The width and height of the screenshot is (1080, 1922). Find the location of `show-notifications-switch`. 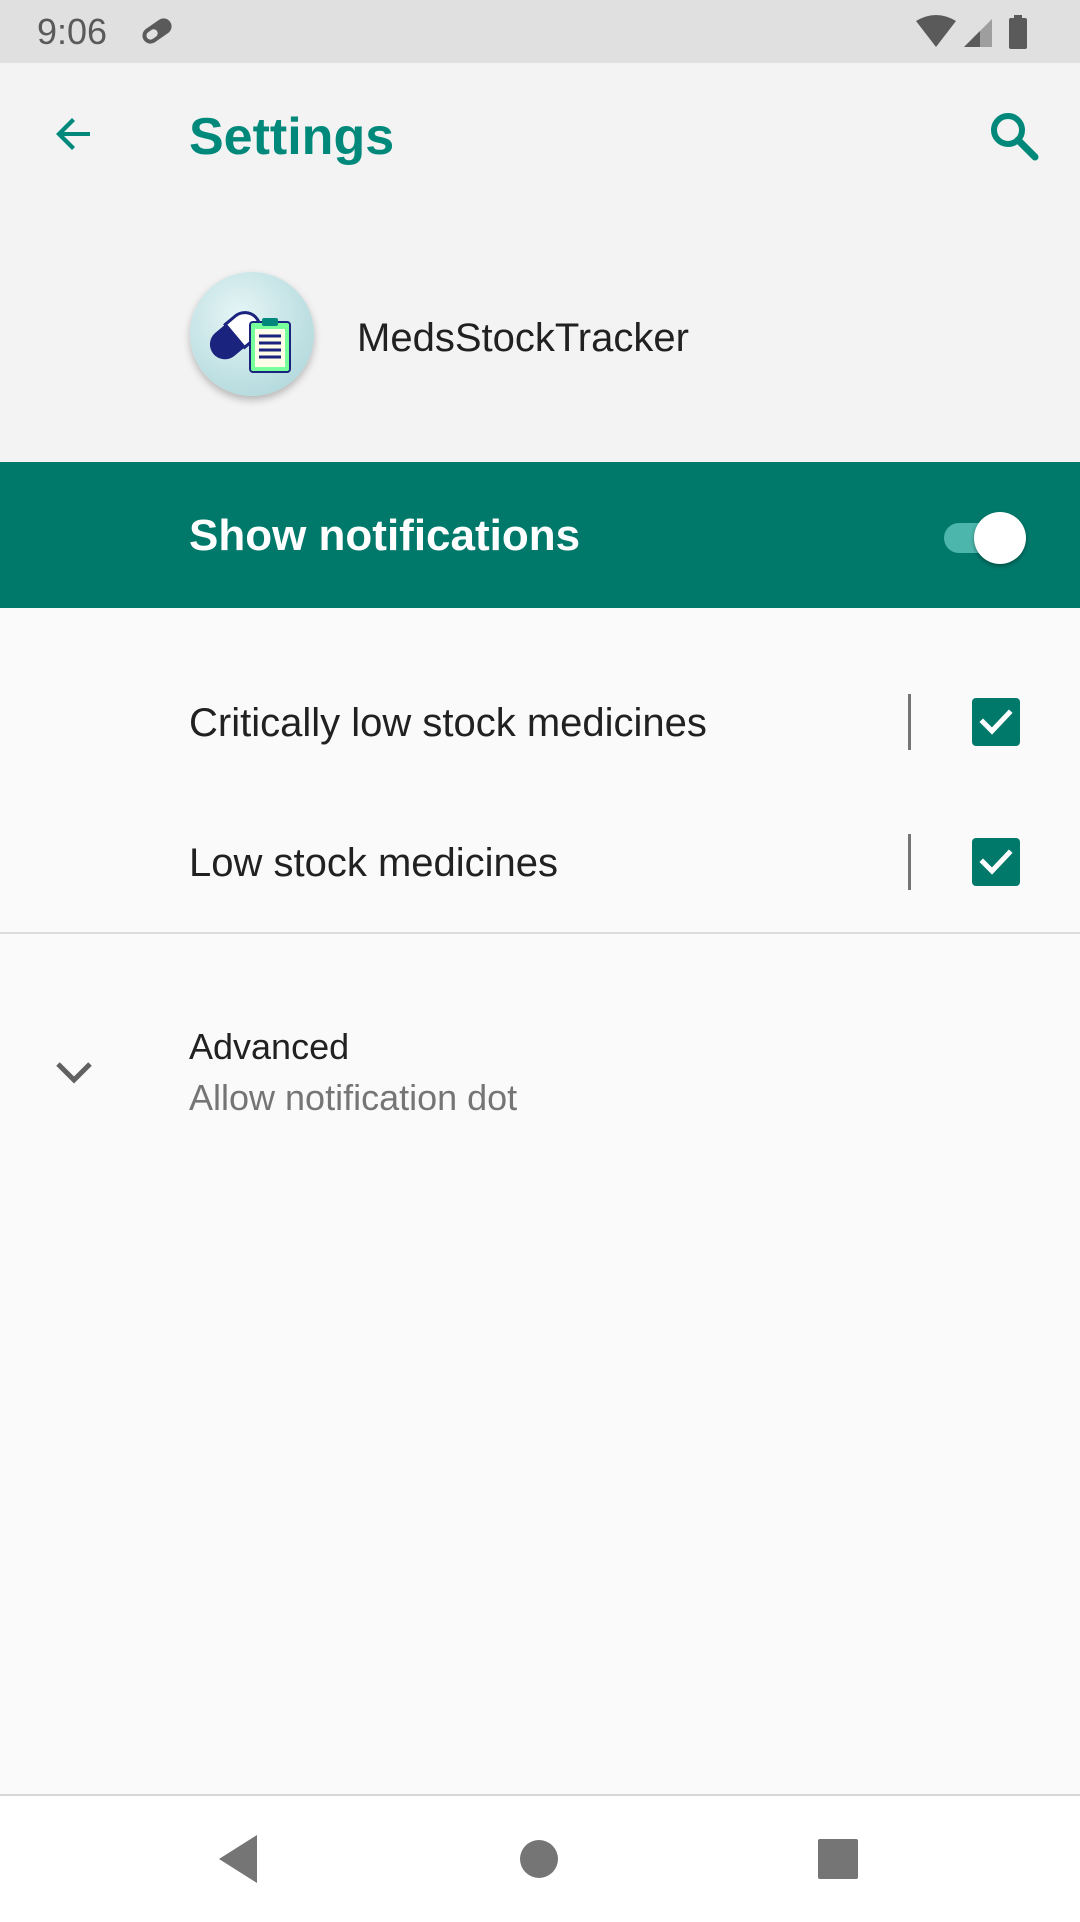

show-notifications-switch is located at coordinates (986, 538).